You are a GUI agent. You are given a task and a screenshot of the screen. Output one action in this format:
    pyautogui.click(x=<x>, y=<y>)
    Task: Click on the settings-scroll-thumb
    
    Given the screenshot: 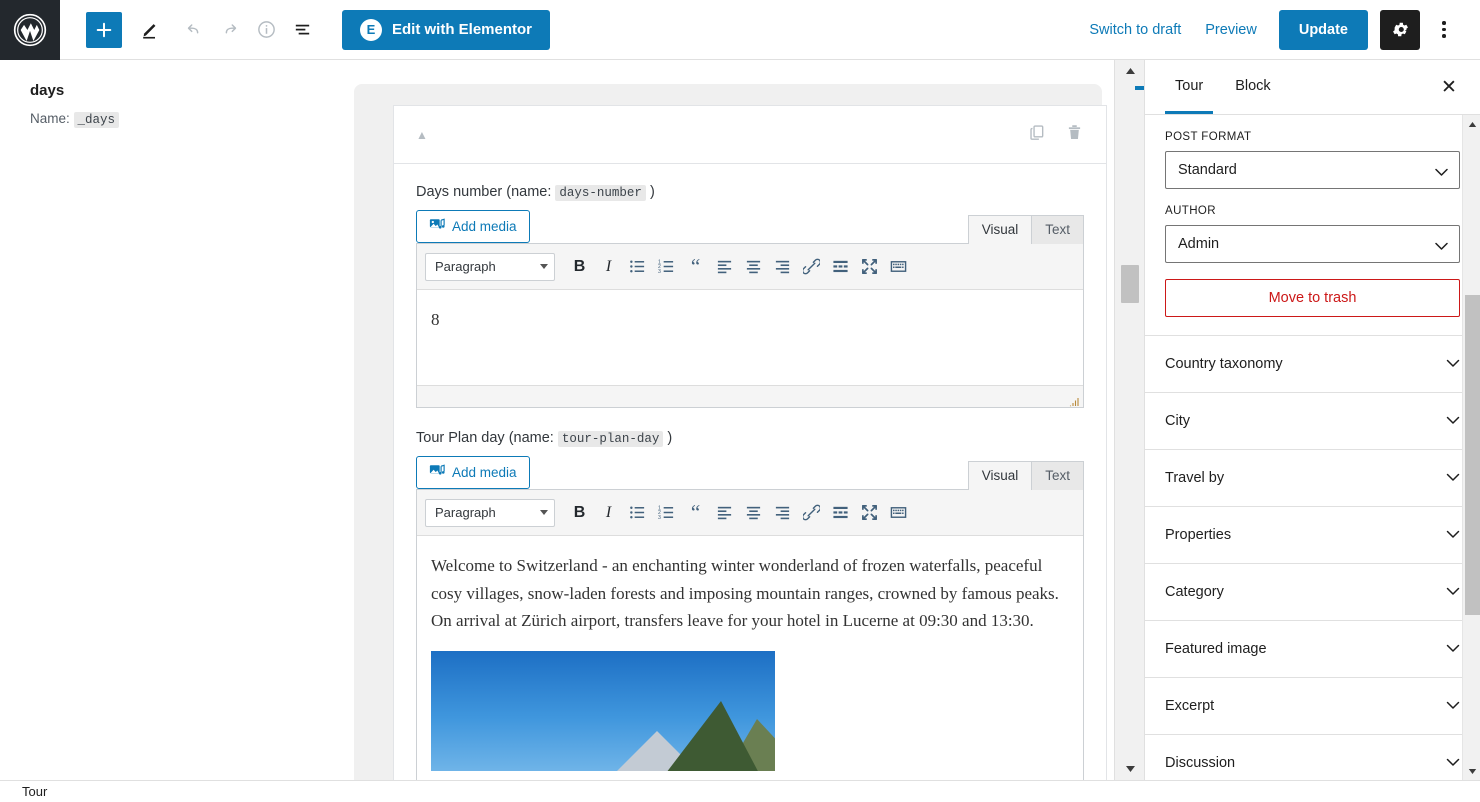 What is the action you would take?
    pyautogui.click(x=1472, y=455)
    